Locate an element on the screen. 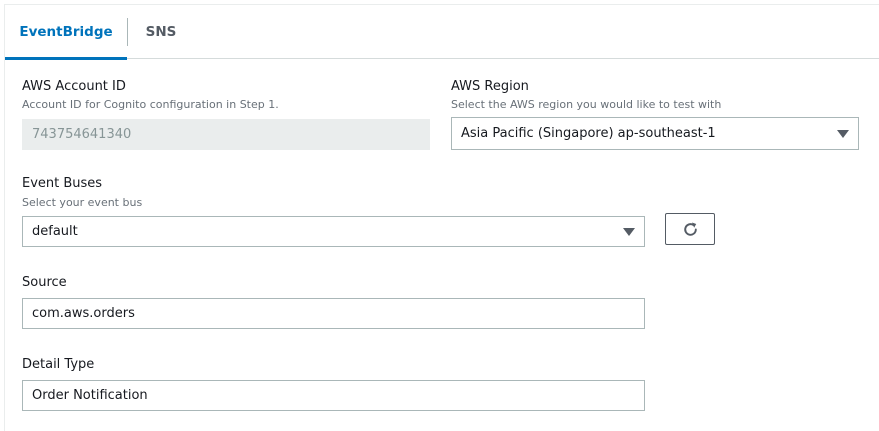 Image resolution: width=879 pixels, height=431 pixels. region-select-value: Asia Pacific (Singapore) ap-southeast-1 is located at coordinates (588, 133).